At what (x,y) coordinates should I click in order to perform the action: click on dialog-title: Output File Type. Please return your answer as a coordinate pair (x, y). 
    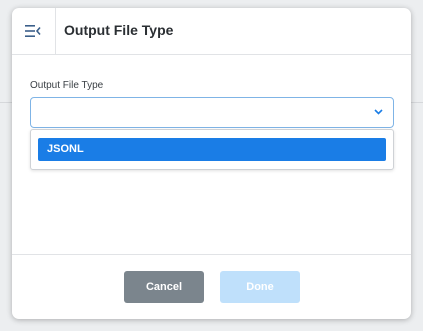
    Looking at the image, I should click on (119, 30).